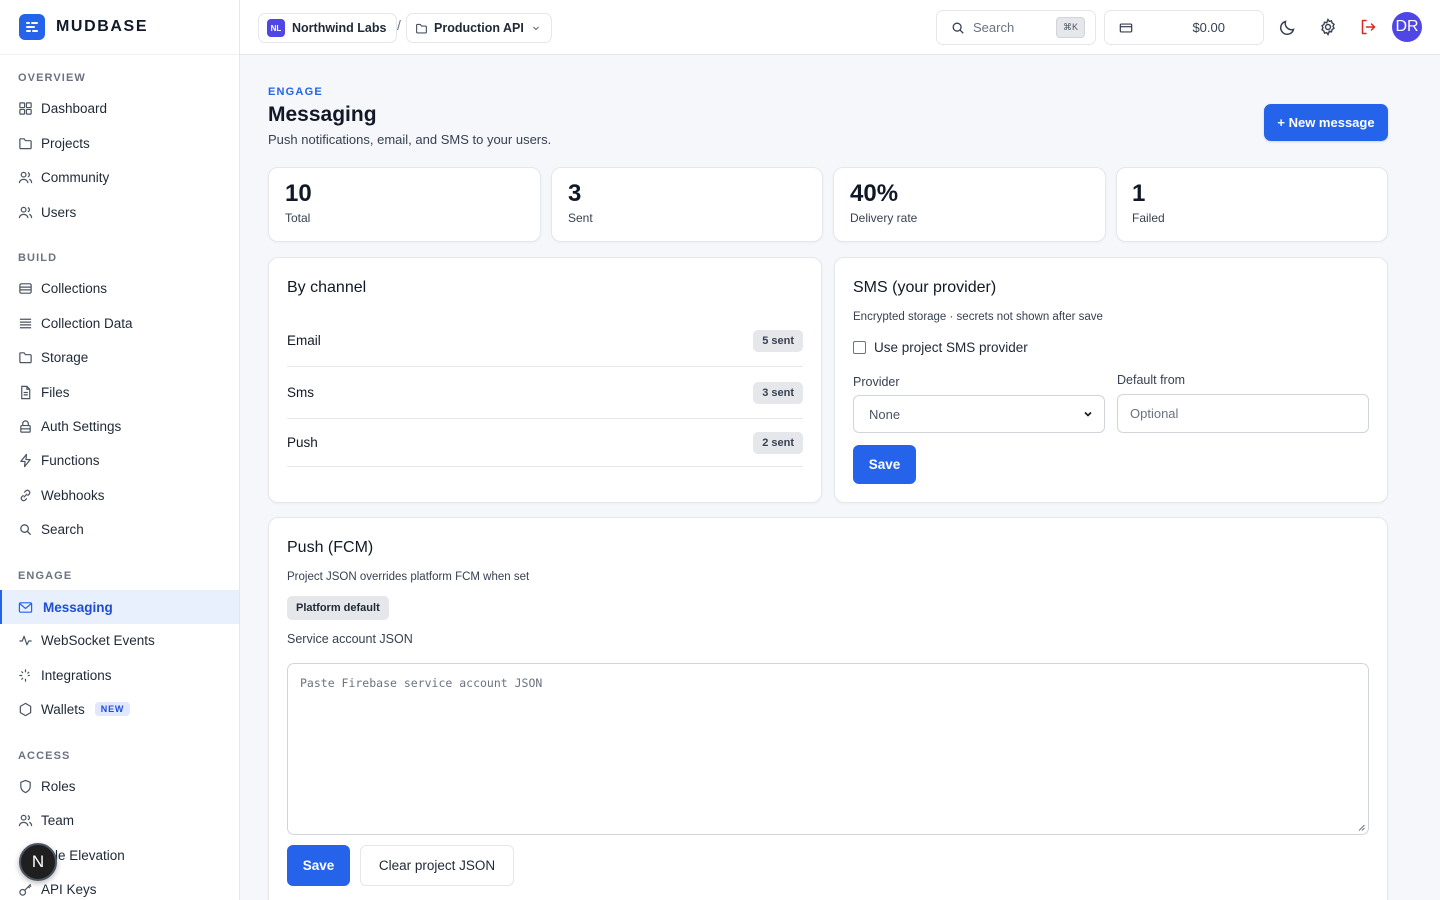  Describe the element at coordinates (102, 26) in the screenshot. I see `app-name: MUDBASE` at that location.